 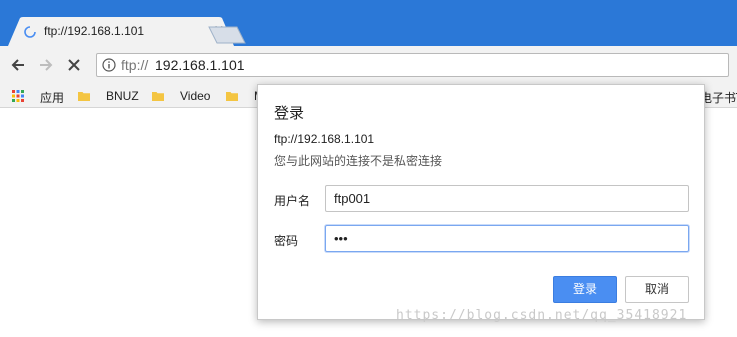 I want to click on dialog-host: ftp://192.168.1.101, so click(x=324, y=139).